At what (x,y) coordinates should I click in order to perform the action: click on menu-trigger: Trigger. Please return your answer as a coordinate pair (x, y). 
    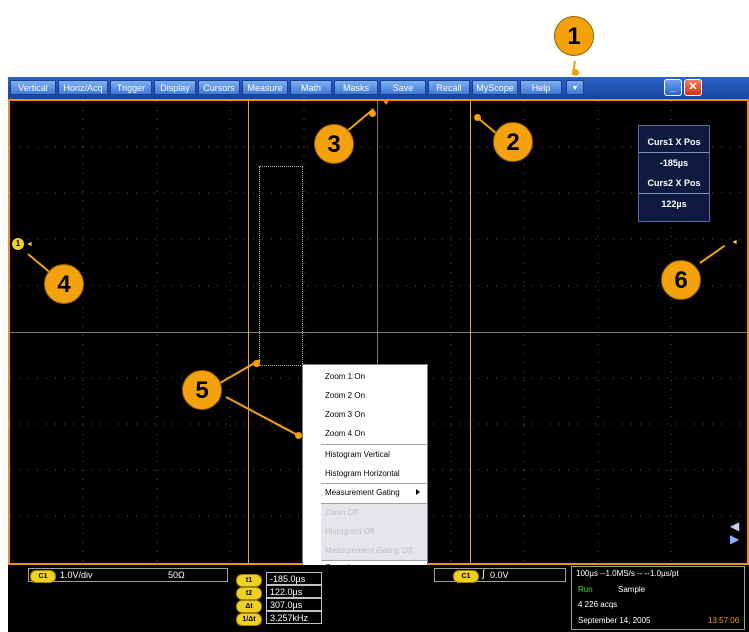
    Looking at the image, I should click on (131, 87).